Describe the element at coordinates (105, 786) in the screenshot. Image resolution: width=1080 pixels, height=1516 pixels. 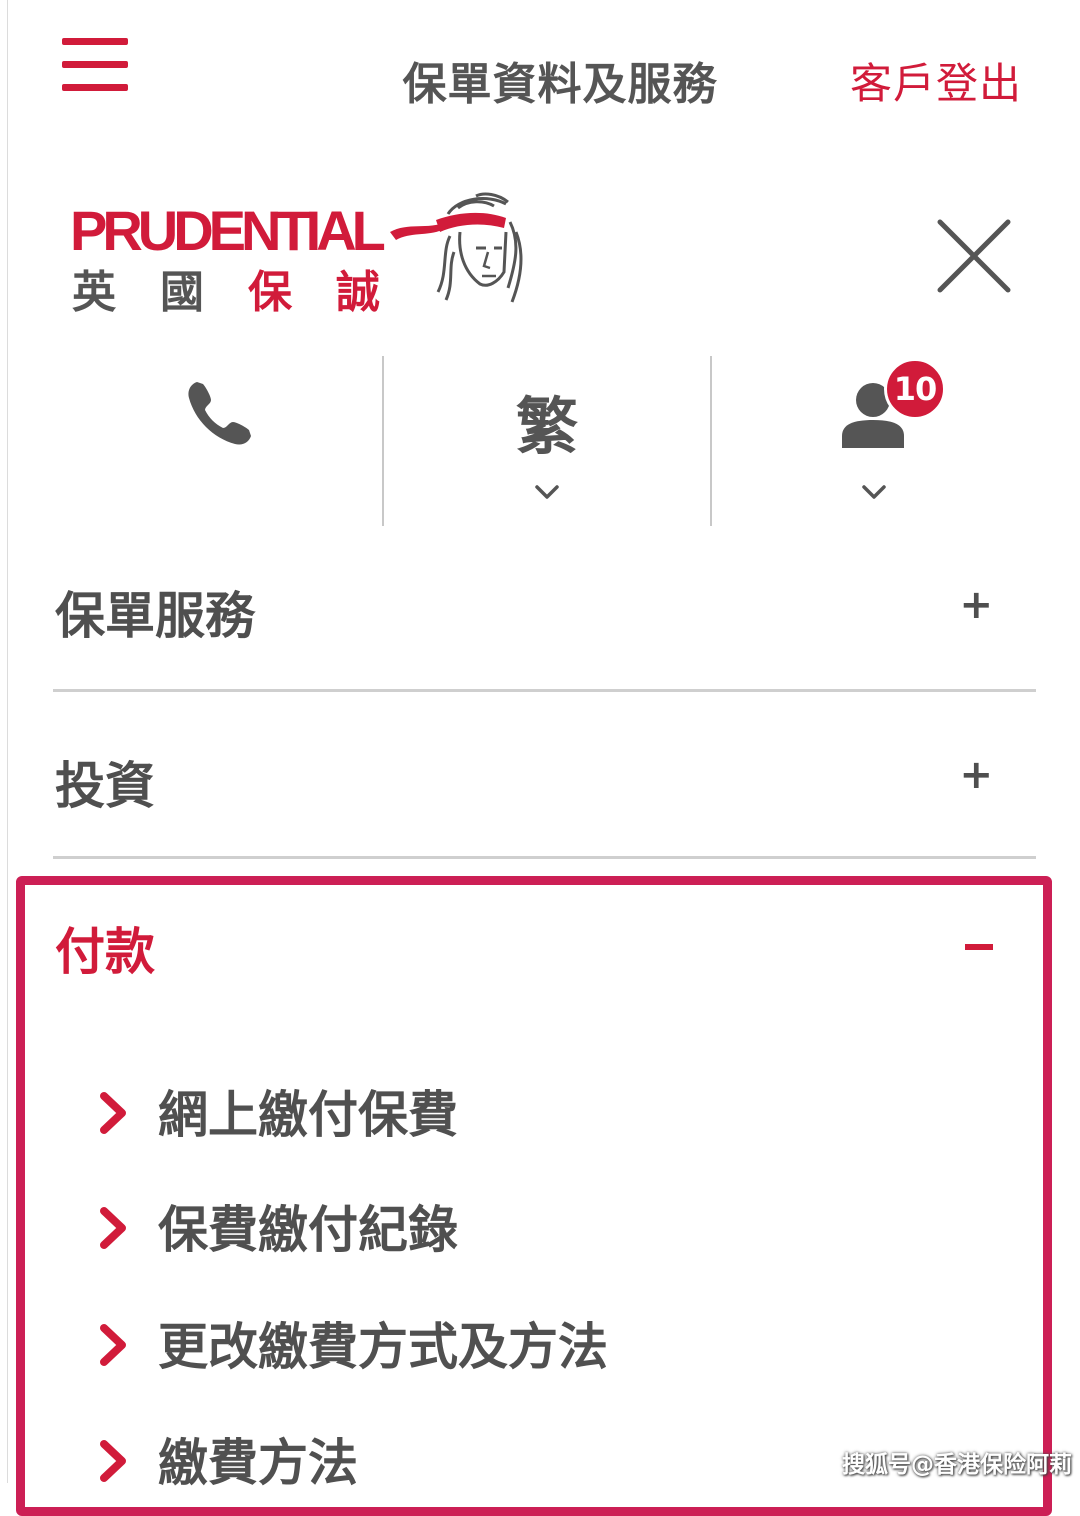
I see `menu-item-label: 投資` at that location.